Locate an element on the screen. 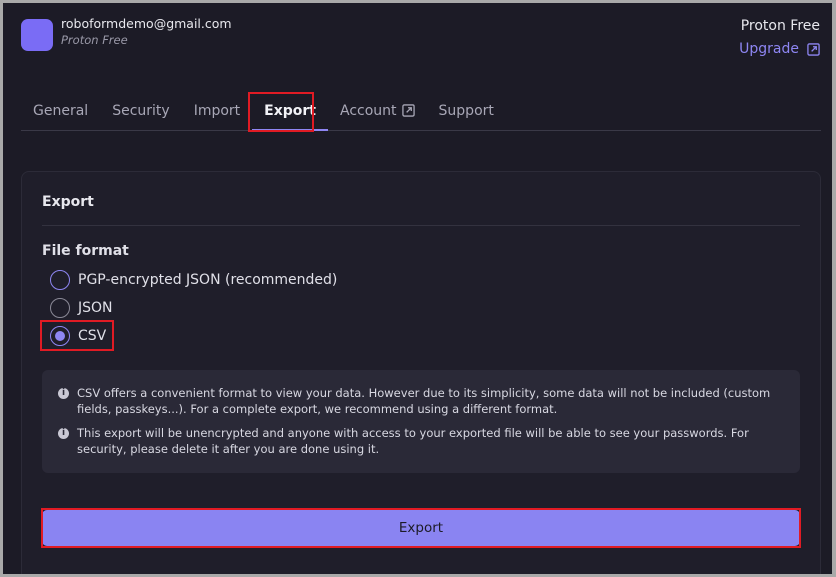 Image resolution: width=836 pixels, height=577 pixels. tab-security: Security is located at coordinates (141, 110).